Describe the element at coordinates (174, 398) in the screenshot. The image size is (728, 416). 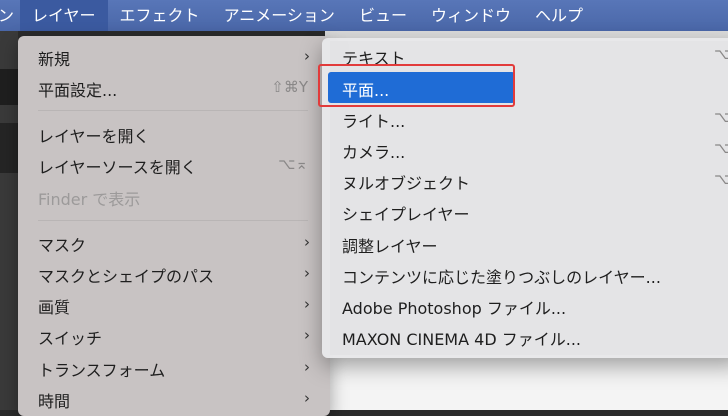
I see `menu-item-time: 時間 ›` at that location.